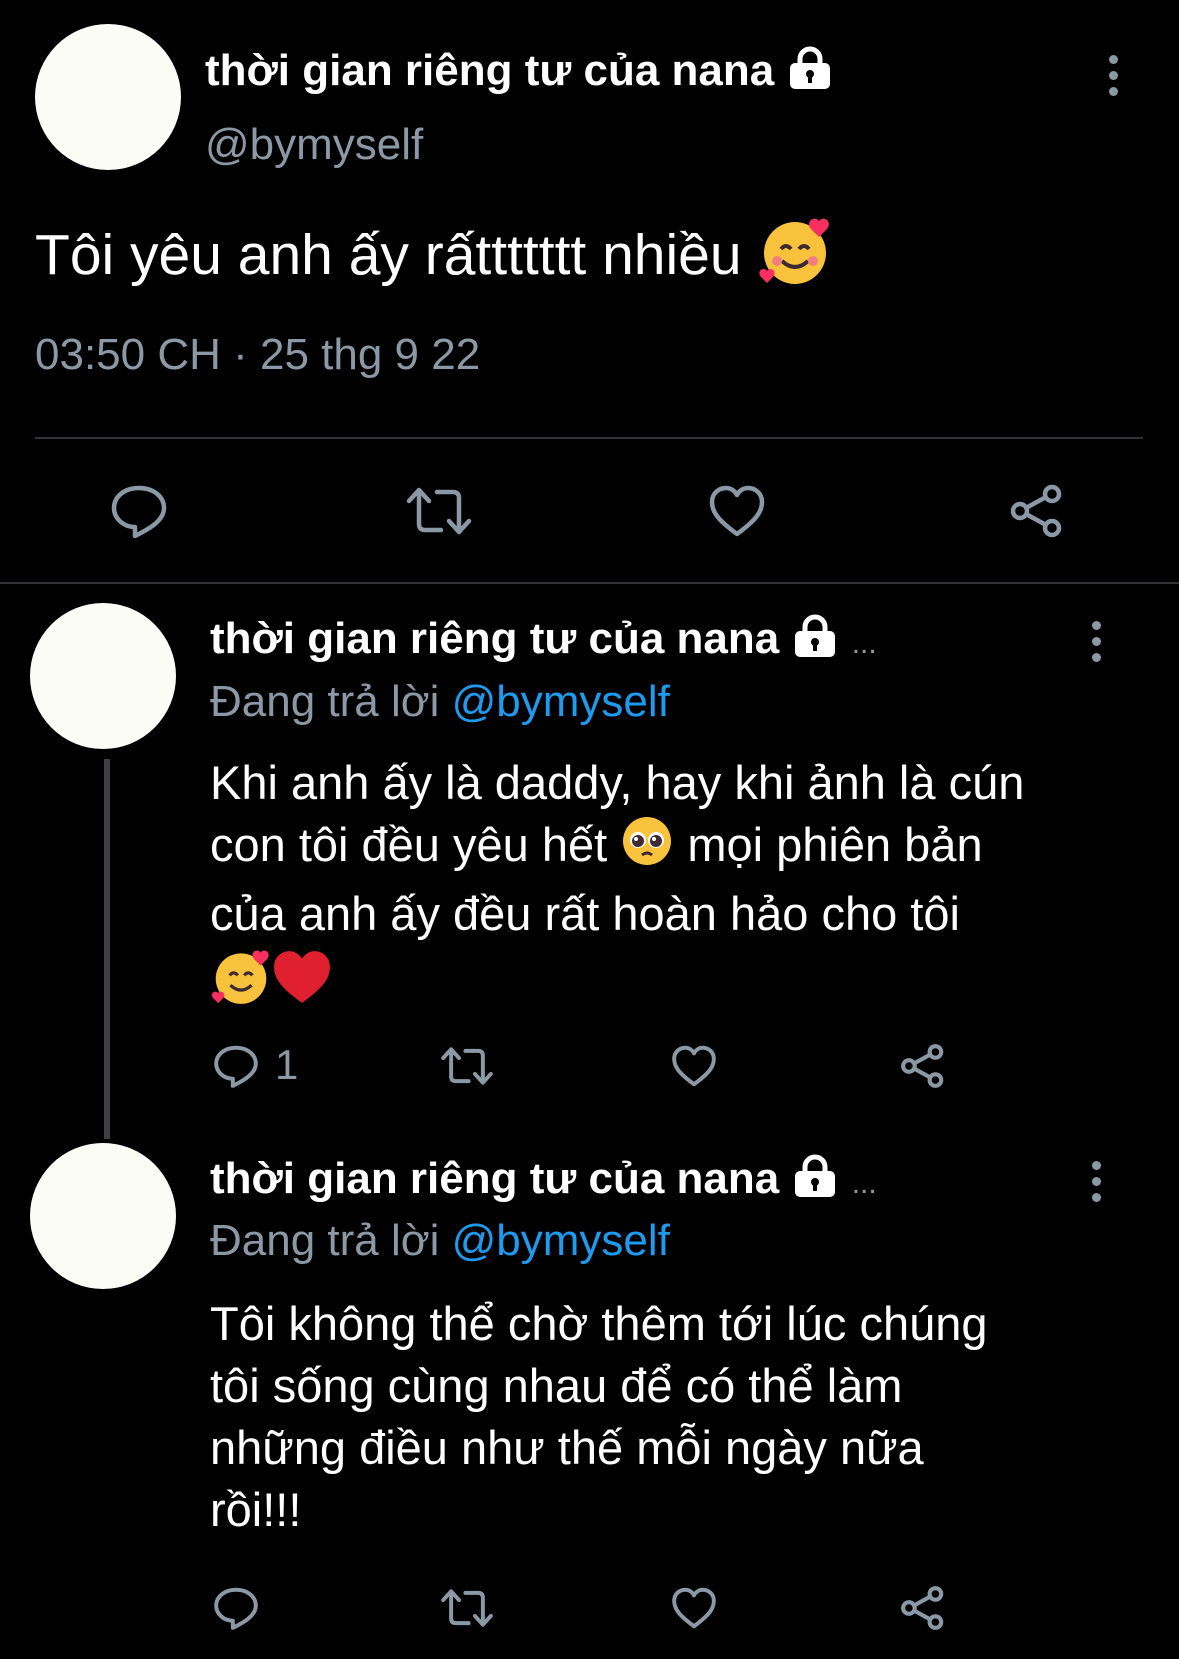 The height and width of the screenshot is (1659, 1179). I want to click on pleading-face-icon, so click(647, 848).